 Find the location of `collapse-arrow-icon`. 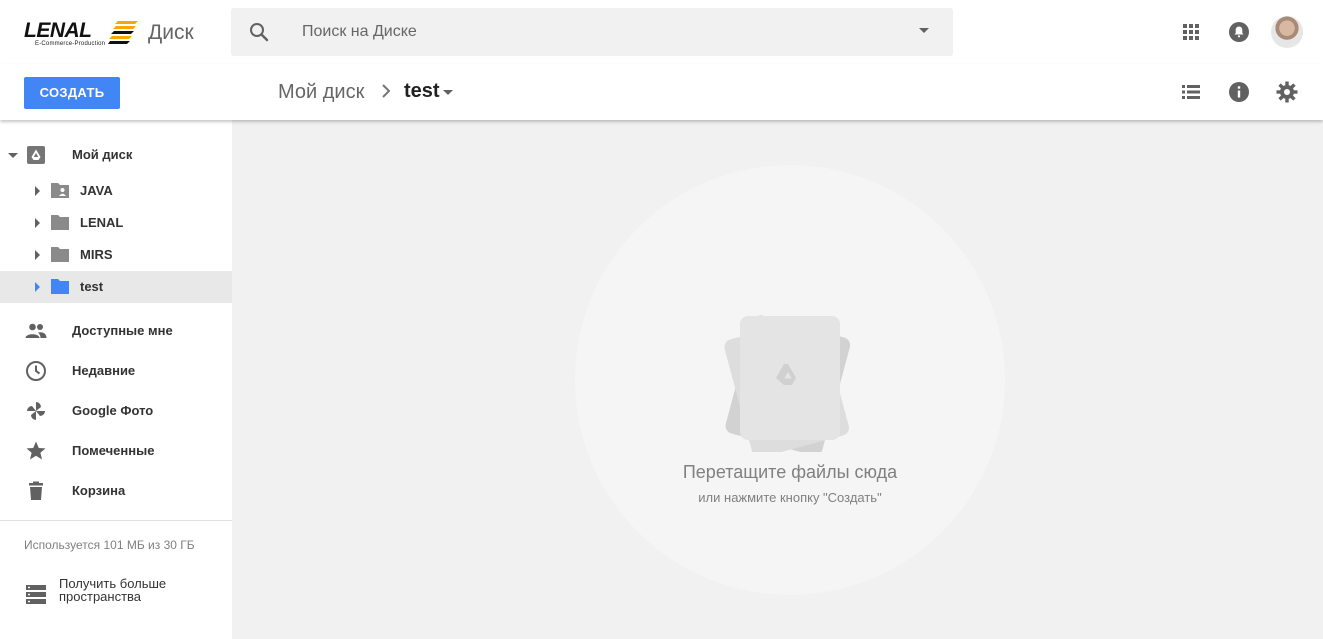

collapse-arrow-icon is located at coordinates (13, 155).